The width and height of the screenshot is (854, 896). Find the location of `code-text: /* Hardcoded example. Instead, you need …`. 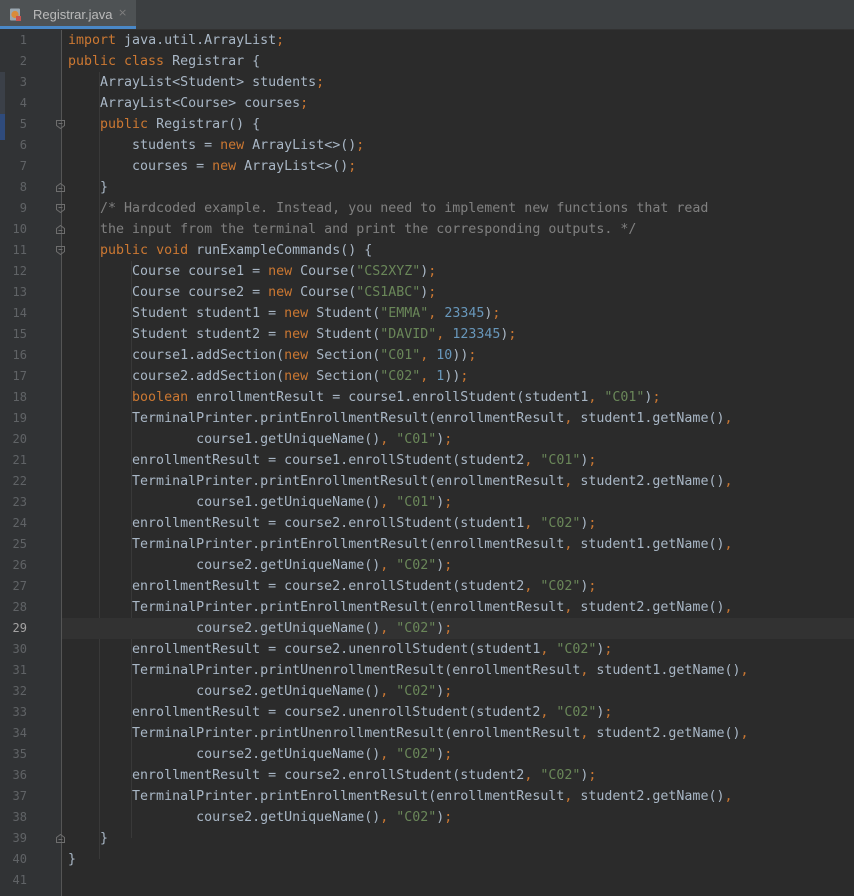

code-text: /* Hardcoded example. Instead, you need … is located at coordinates (388, 208).